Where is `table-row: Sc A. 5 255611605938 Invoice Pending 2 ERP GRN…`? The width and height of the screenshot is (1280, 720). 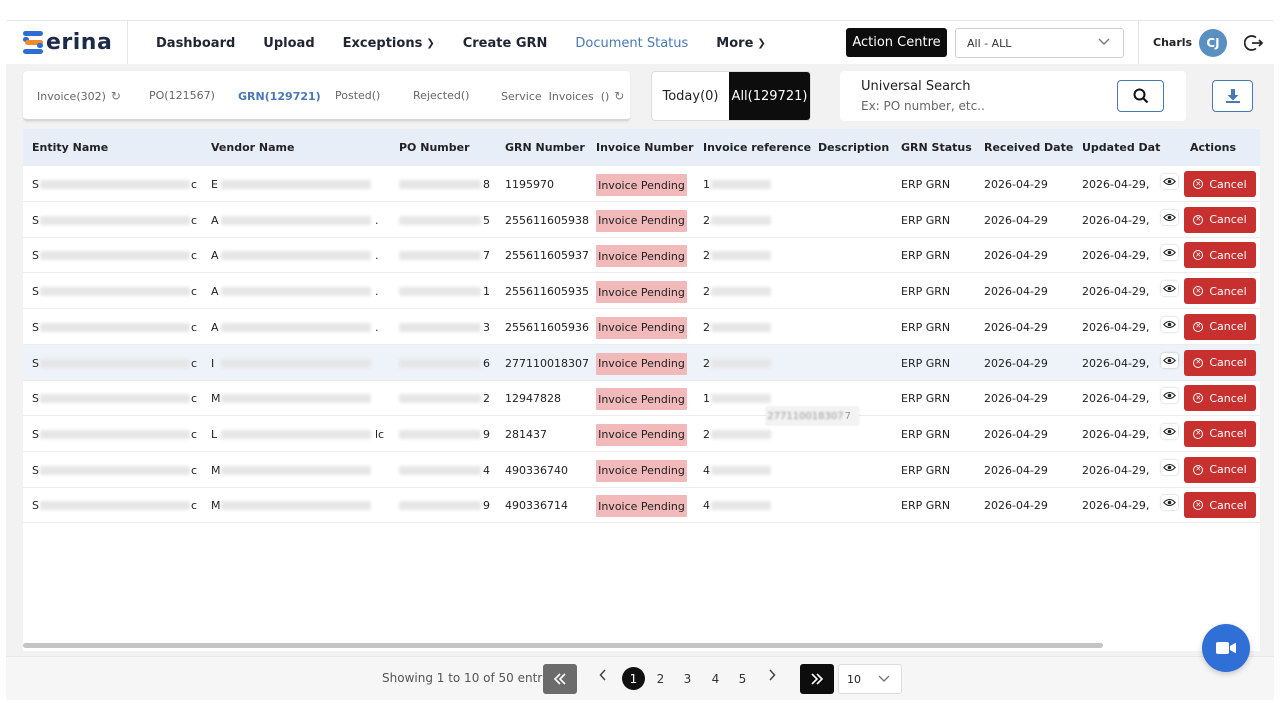
table-row: Sc A. 5 255611605938 Invoice Pending 2 ERP GRN… is located at coordinates (641, 220).